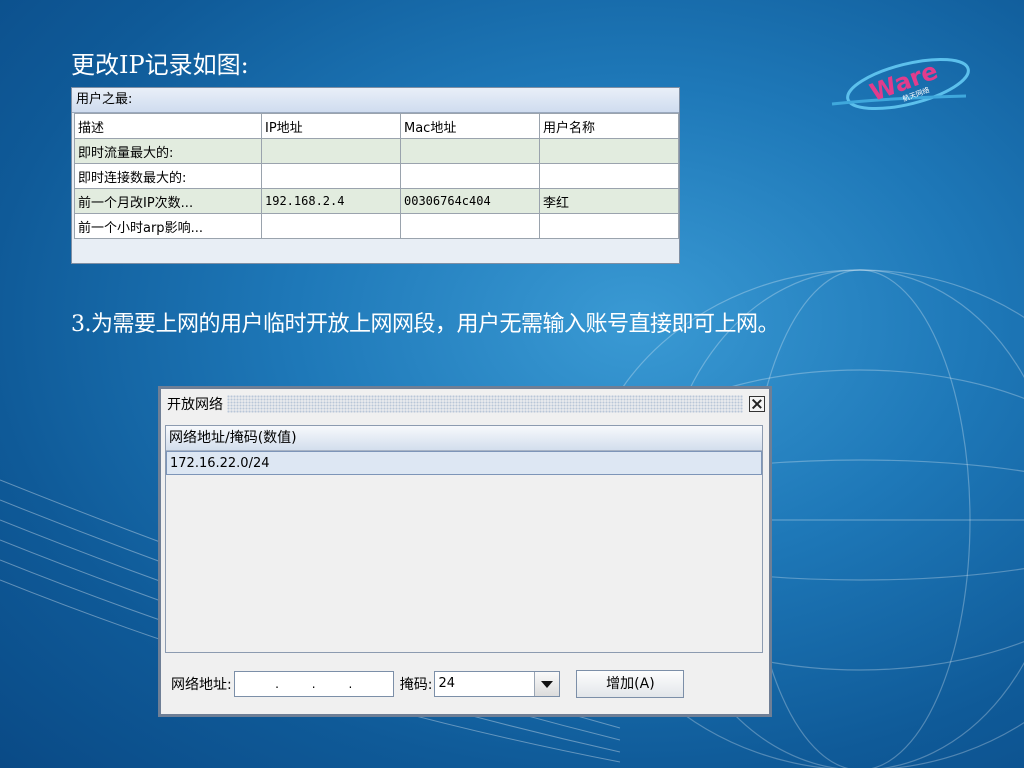  I want to click on cell-username: 李红, so click(609, 201).